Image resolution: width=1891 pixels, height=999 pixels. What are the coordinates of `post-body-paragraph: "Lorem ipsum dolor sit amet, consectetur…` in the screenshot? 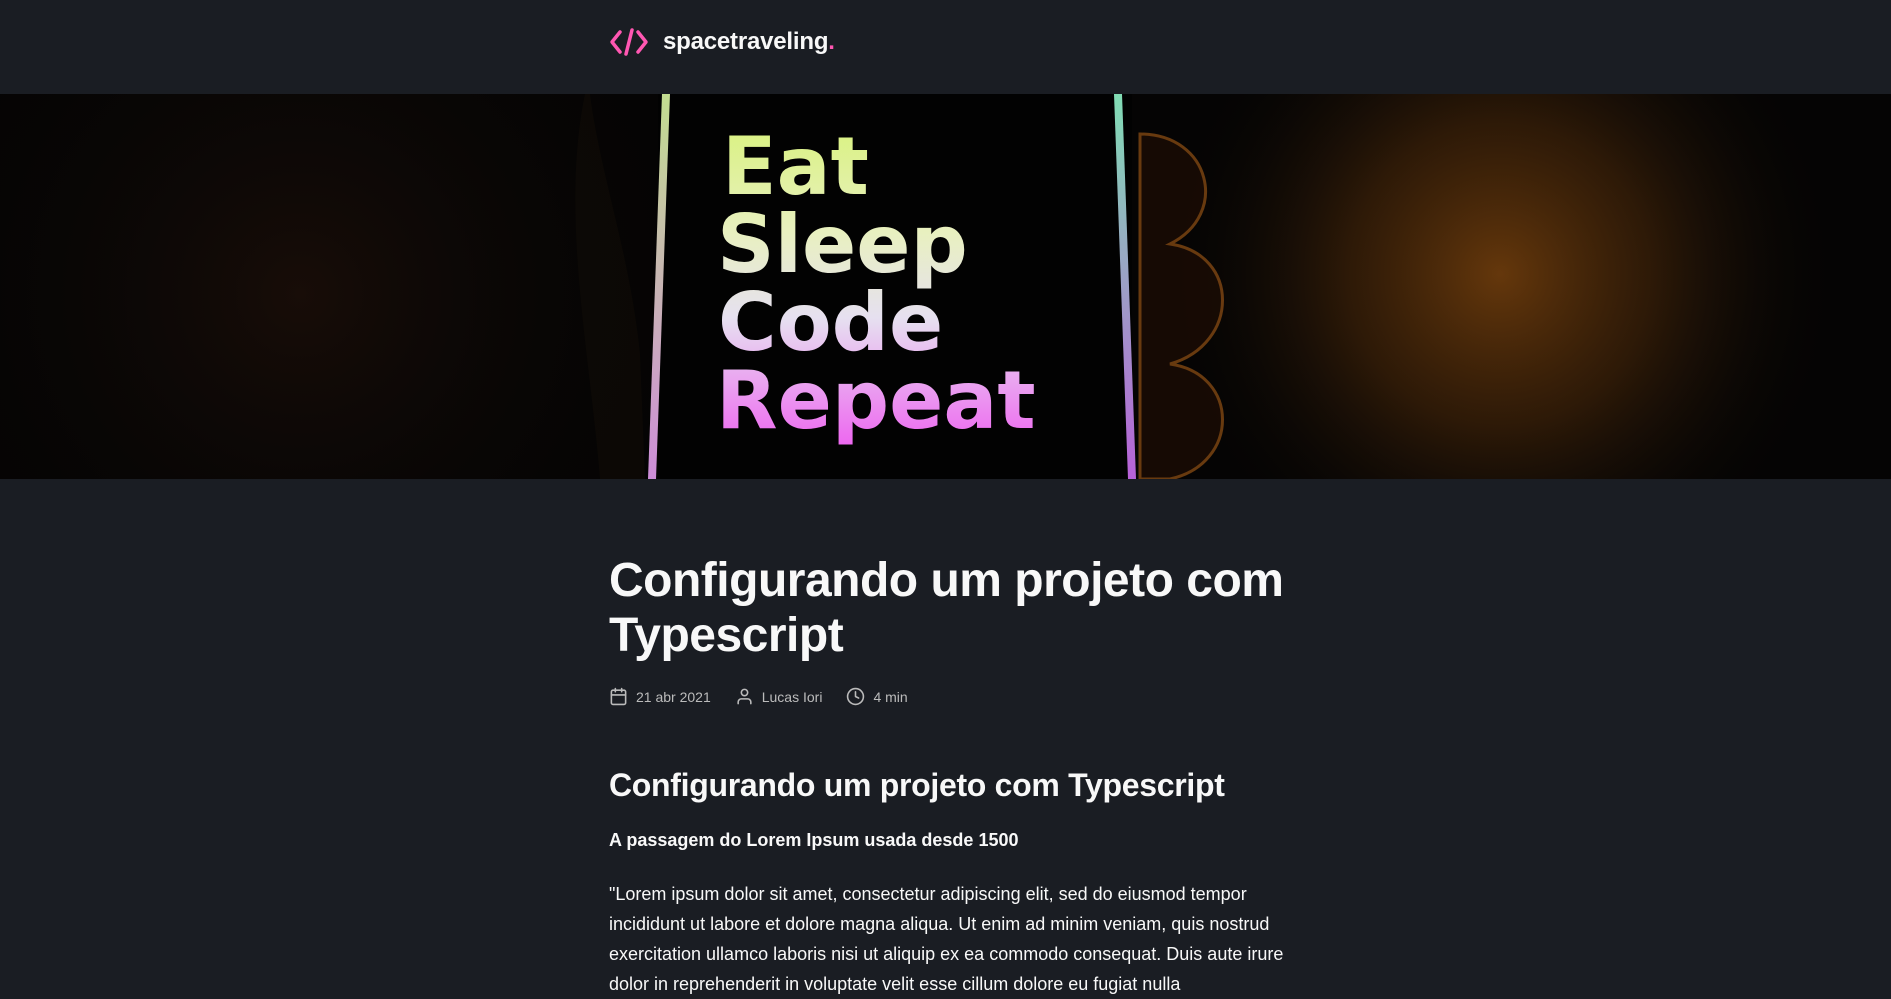 It's located at (946, 939).